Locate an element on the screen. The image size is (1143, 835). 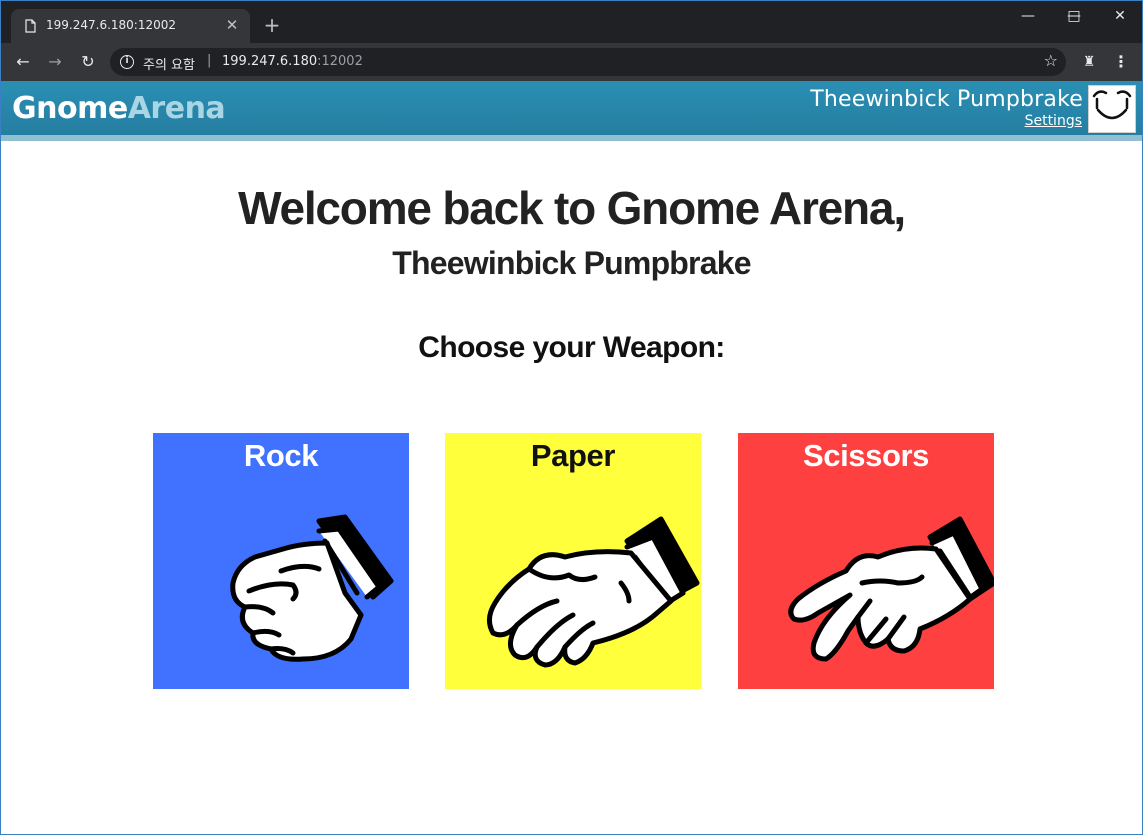
back-button: ← is located at coordinates (23, 62).